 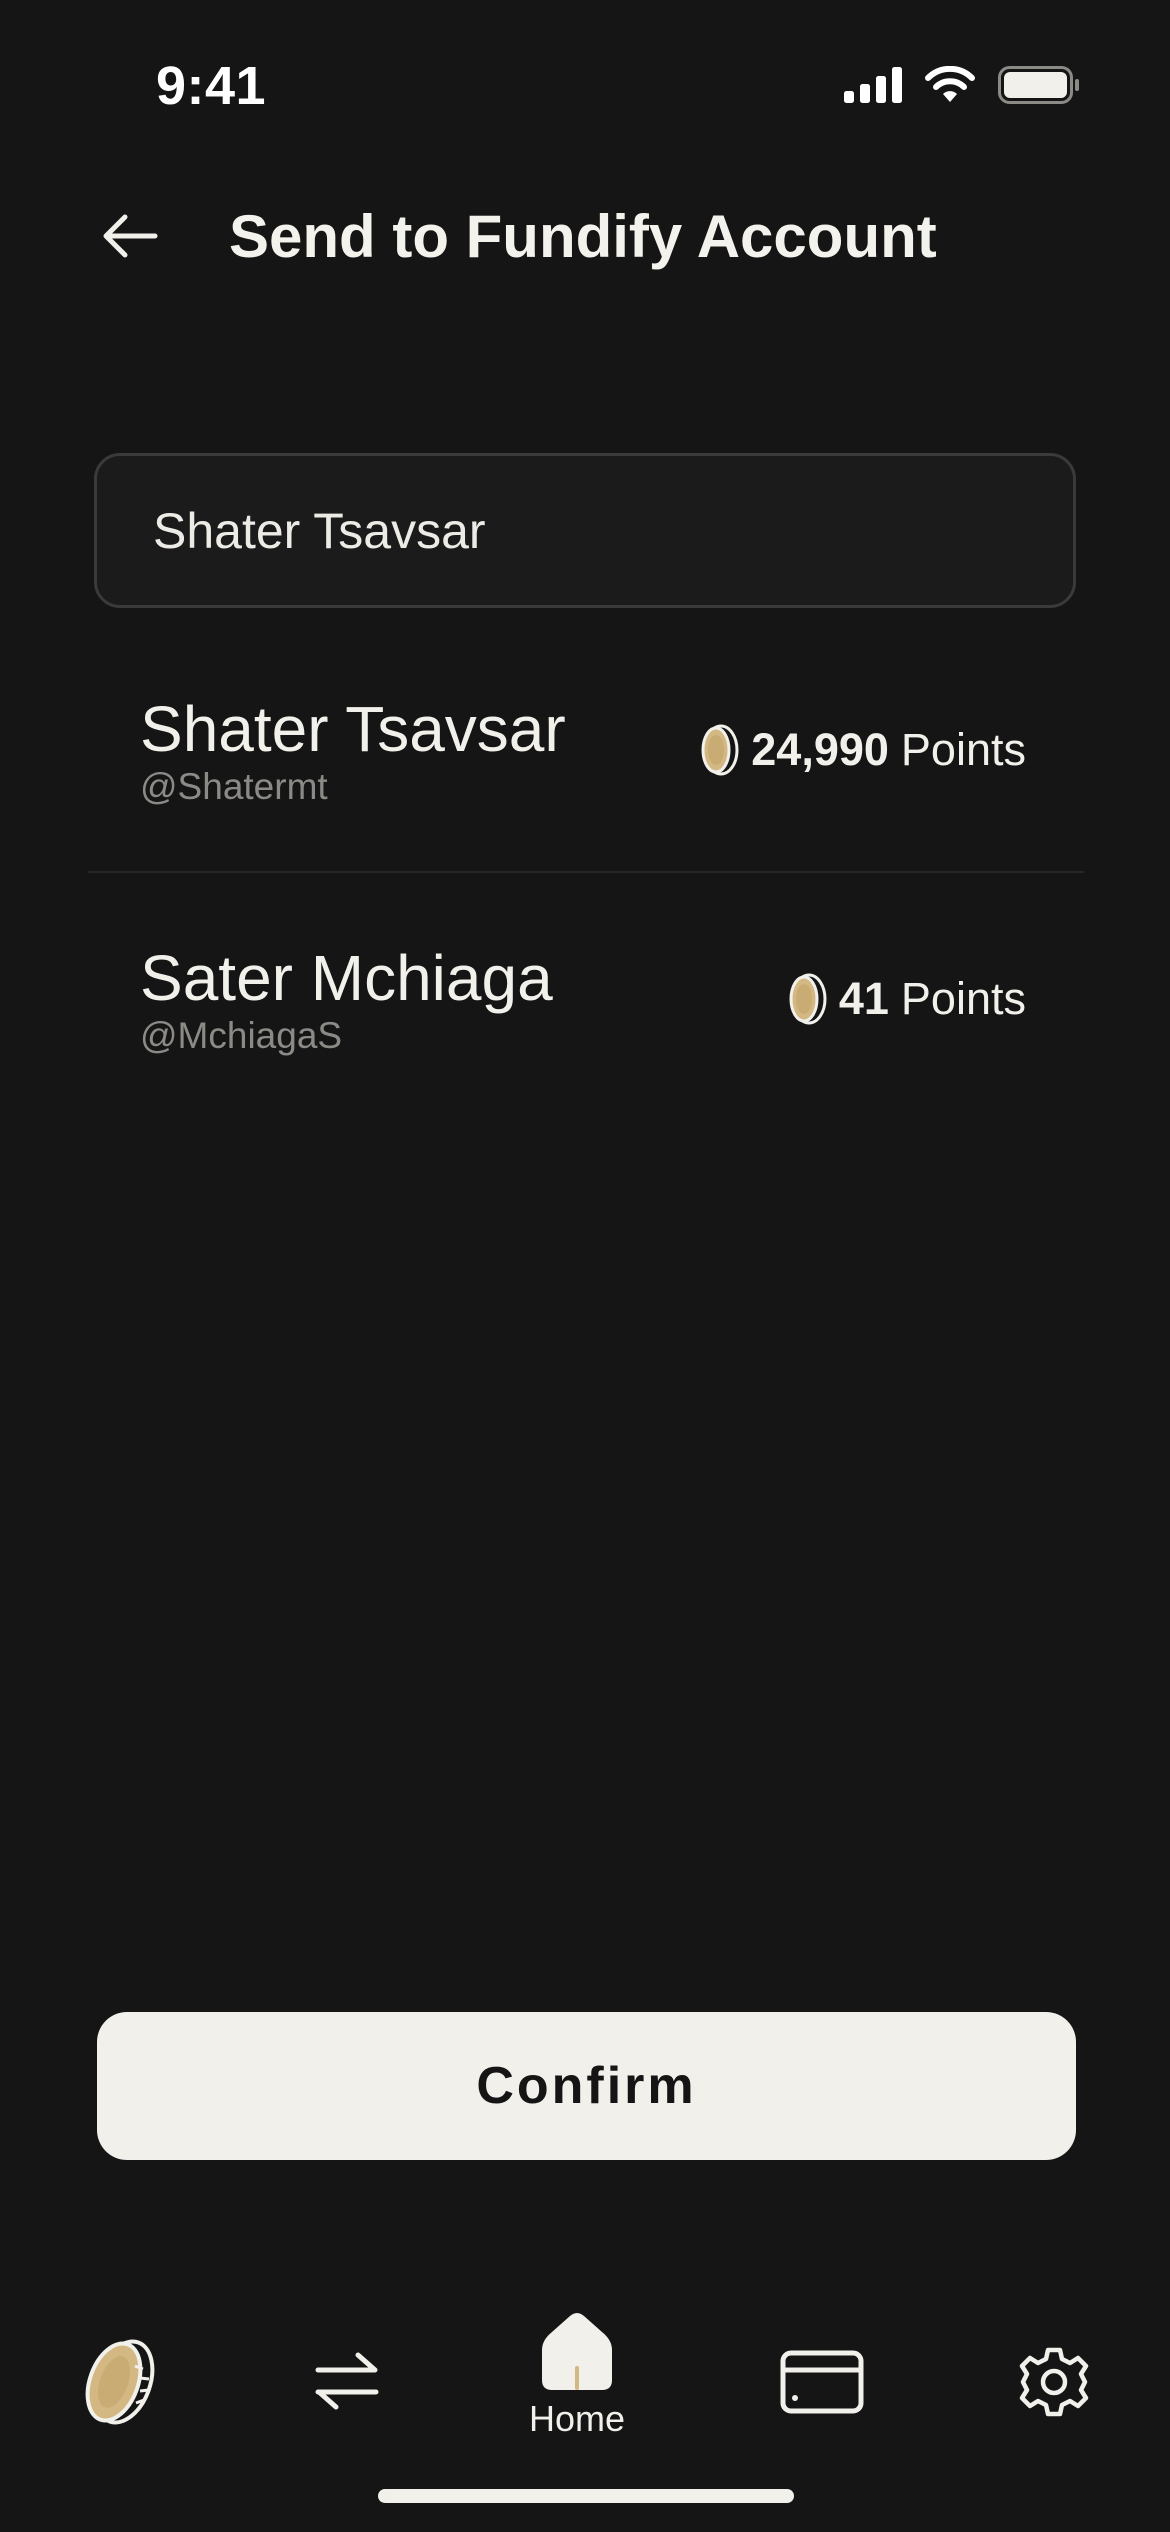 I want to click on bottom-nav: Home, so click(x=585, y=2380).